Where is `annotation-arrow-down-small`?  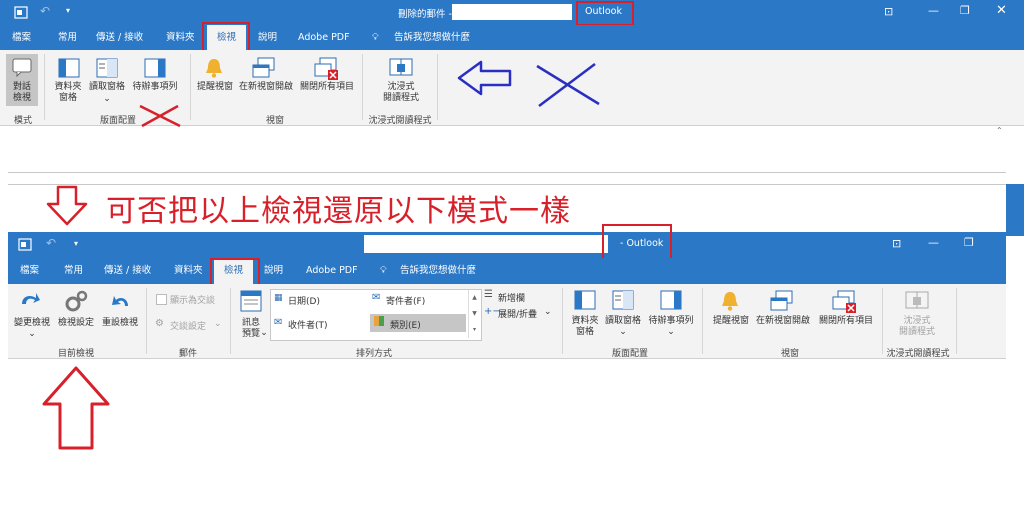 annotation-arrow-down-small is located at coordinates (67, 205).